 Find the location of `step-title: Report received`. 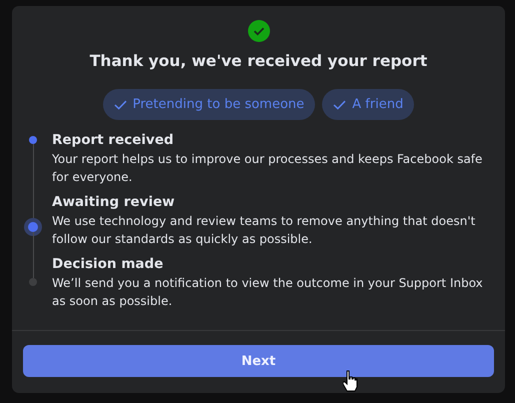

step-title: Report received is located at coordinates (113, 140).